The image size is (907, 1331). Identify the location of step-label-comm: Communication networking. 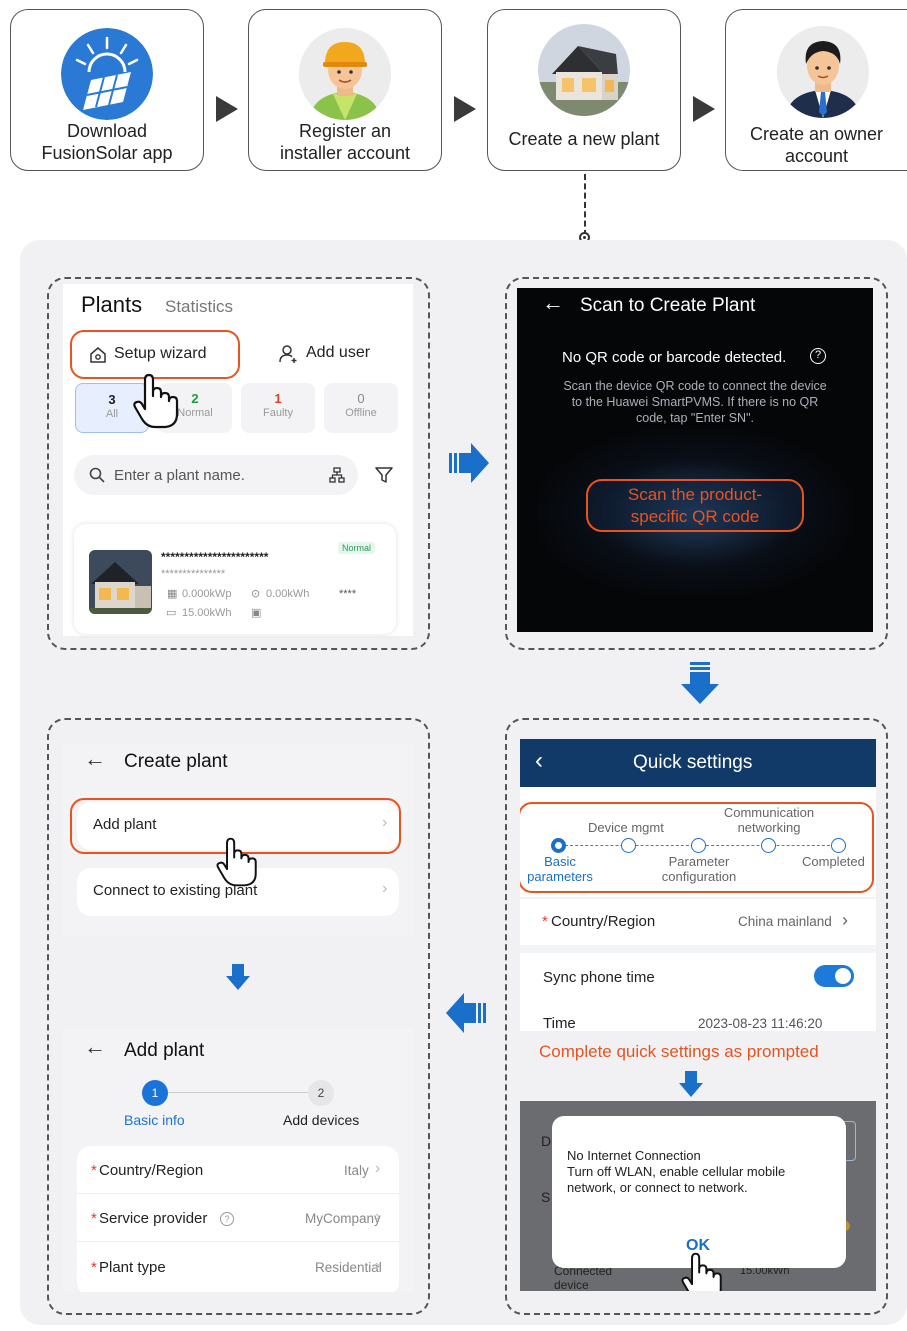
(769, 820).